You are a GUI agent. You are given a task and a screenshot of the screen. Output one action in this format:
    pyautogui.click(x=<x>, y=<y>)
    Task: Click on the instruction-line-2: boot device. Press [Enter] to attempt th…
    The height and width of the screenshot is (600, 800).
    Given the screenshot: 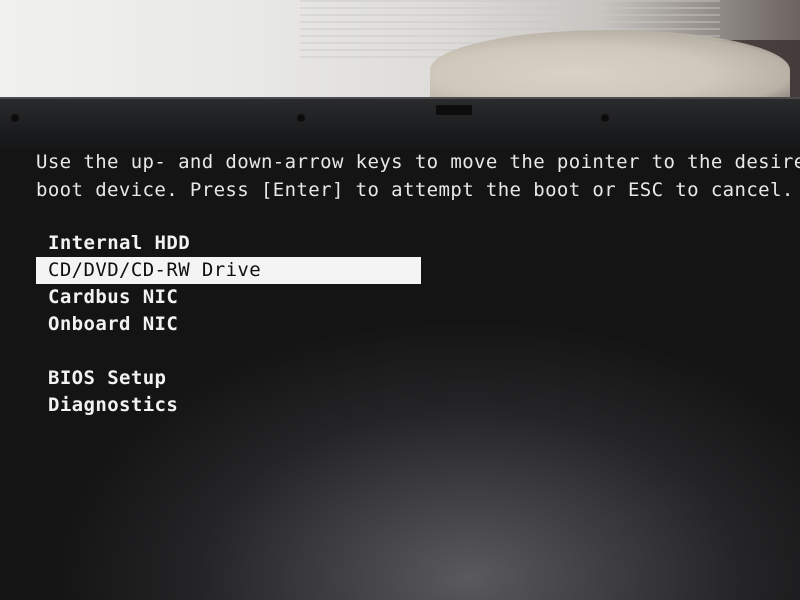 What is the action you would take?
    pyautogui.click(x=415, y=190)
    